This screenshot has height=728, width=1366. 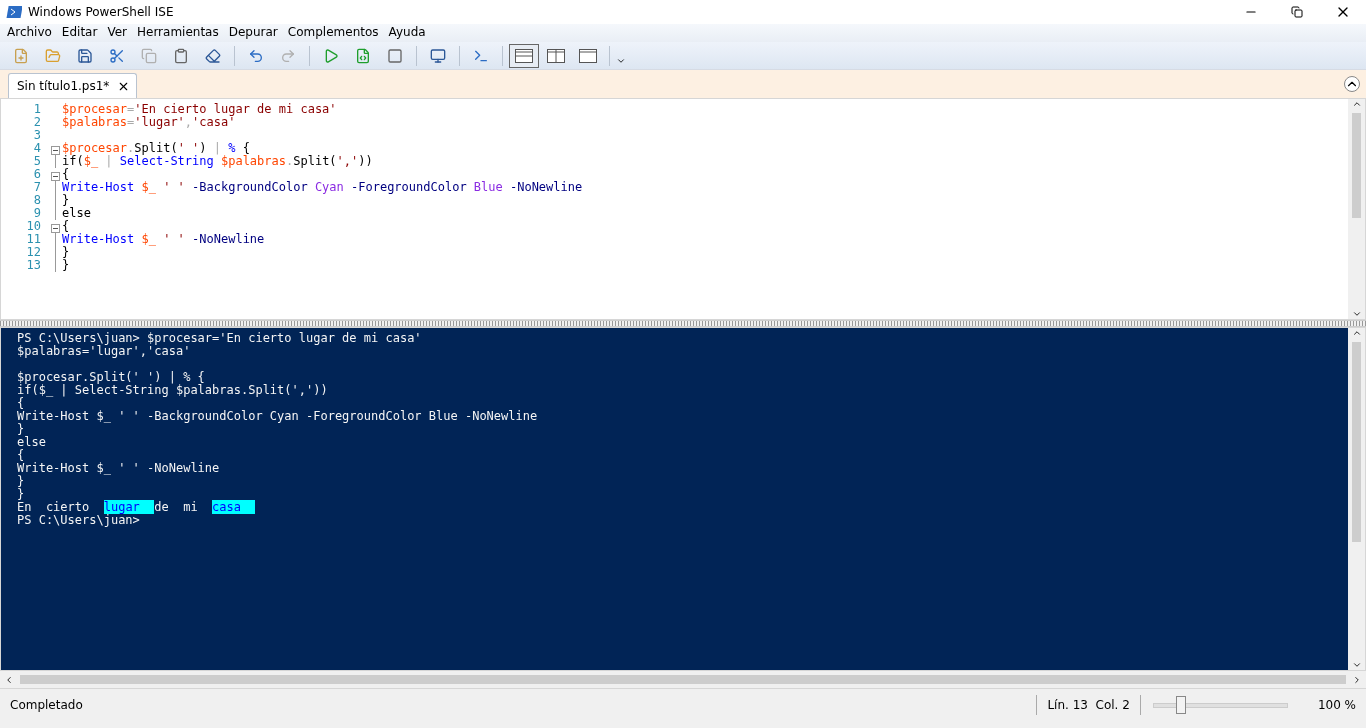 What do you see at coordinates (33, 239) in the screenshot?
I see `line-number: 11` at bounding box center [33, 239].